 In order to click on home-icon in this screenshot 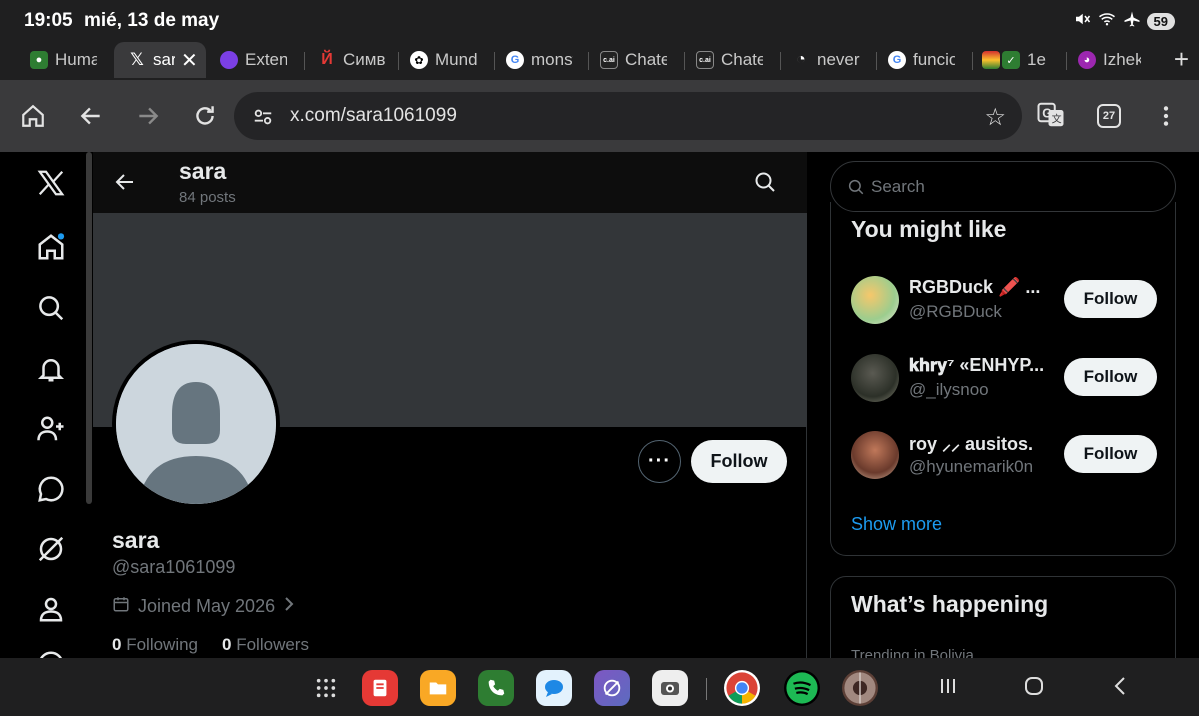, I will do `click(33, 116)`.